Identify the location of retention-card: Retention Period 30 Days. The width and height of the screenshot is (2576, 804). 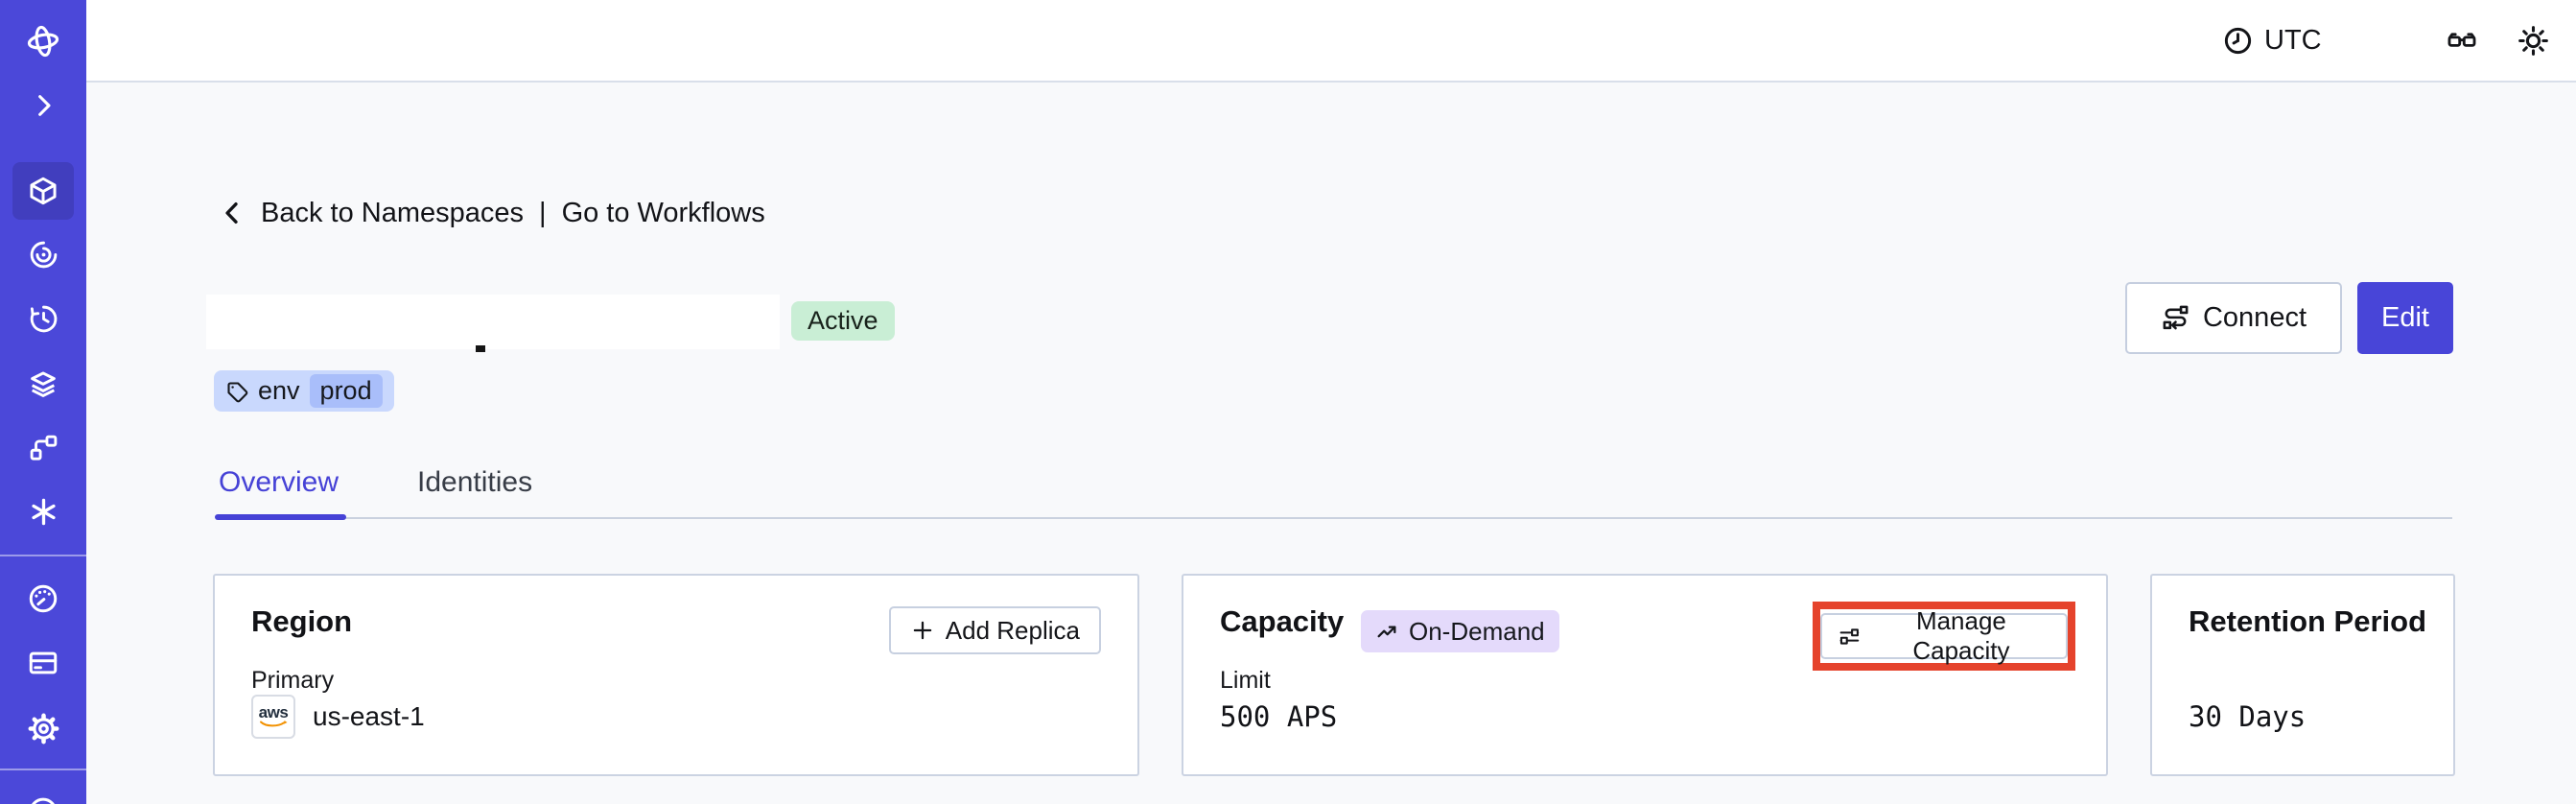
(2302, 675).